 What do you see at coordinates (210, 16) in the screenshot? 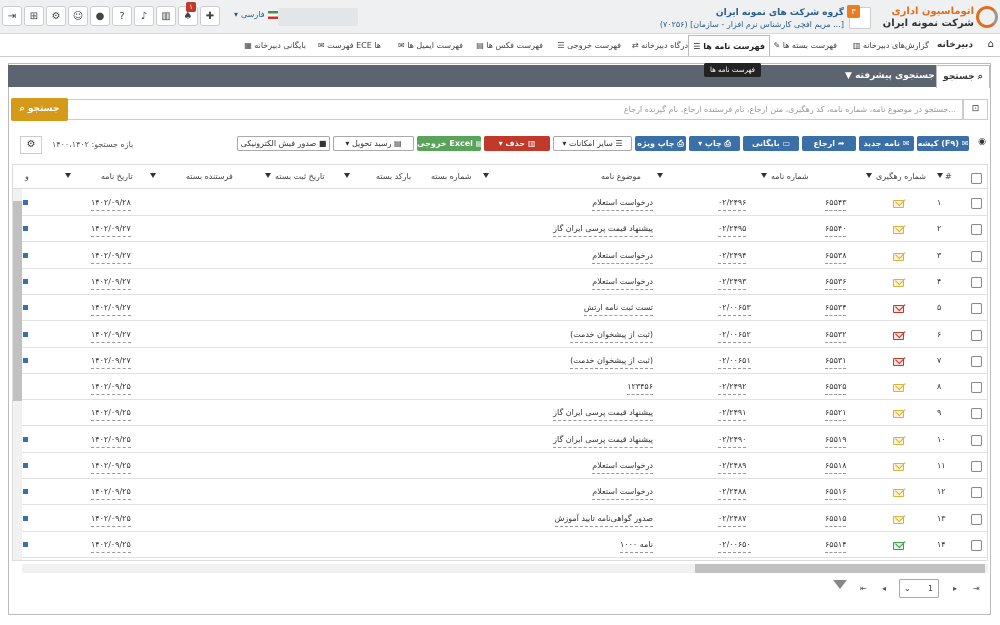
I see `puzzle-icon: ✚` at bounding box center [210, 16].